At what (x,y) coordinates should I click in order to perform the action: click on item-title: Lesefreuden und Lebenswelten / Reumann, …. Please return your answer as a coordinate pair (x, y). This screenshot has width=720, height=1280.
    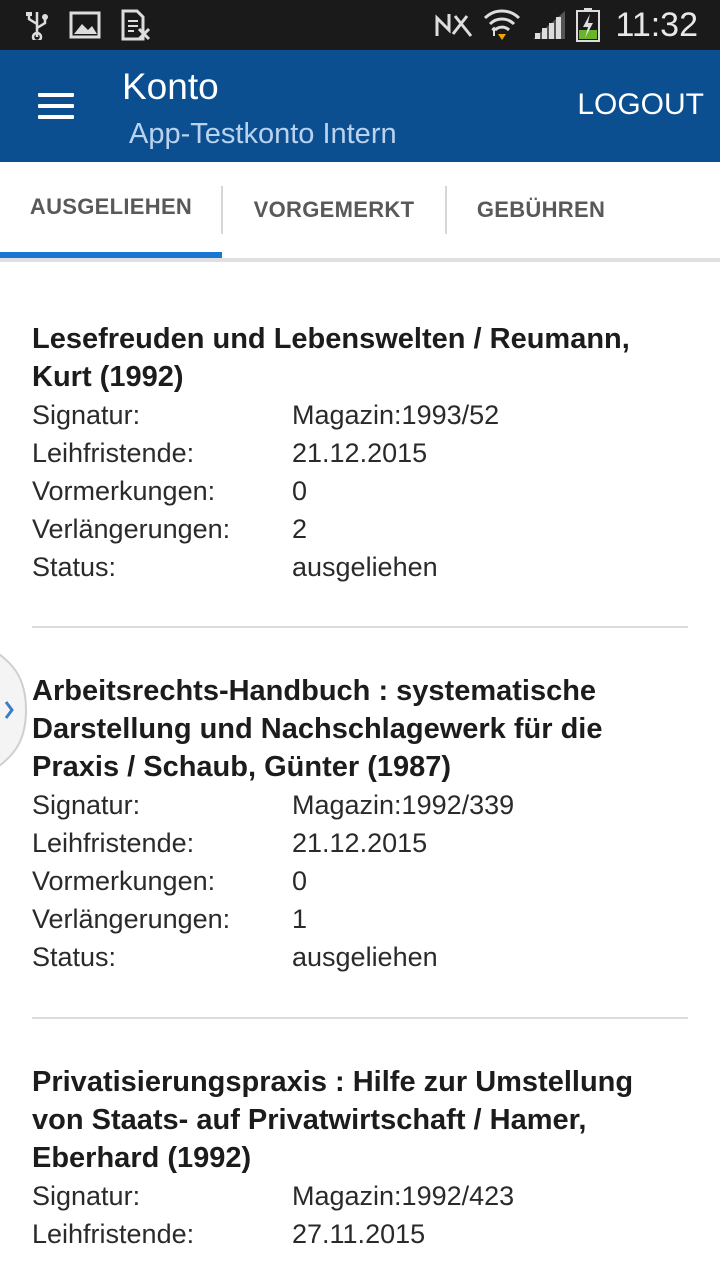
    Looking at the image, I should click on (331, 358).